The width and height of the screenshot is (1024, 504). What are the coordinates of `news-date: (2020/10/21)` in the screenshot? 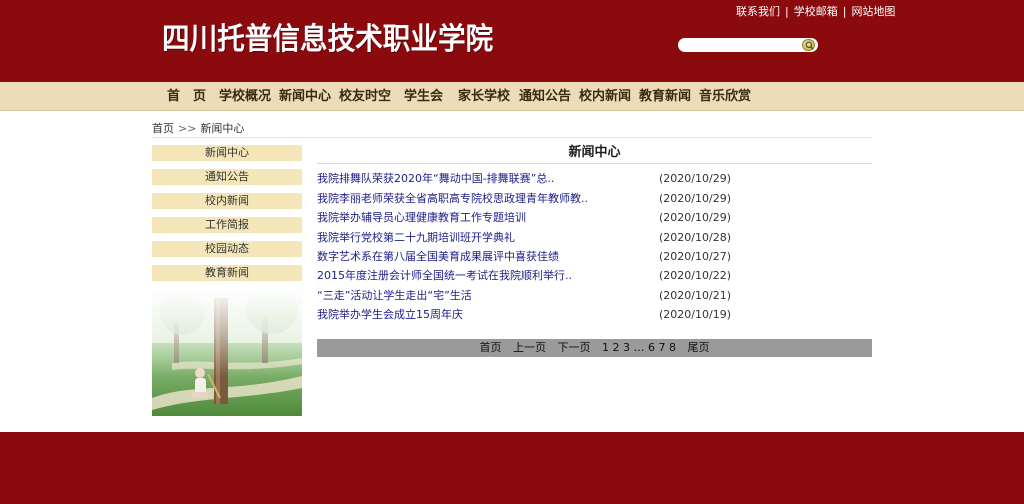 It's located at (695, 295).